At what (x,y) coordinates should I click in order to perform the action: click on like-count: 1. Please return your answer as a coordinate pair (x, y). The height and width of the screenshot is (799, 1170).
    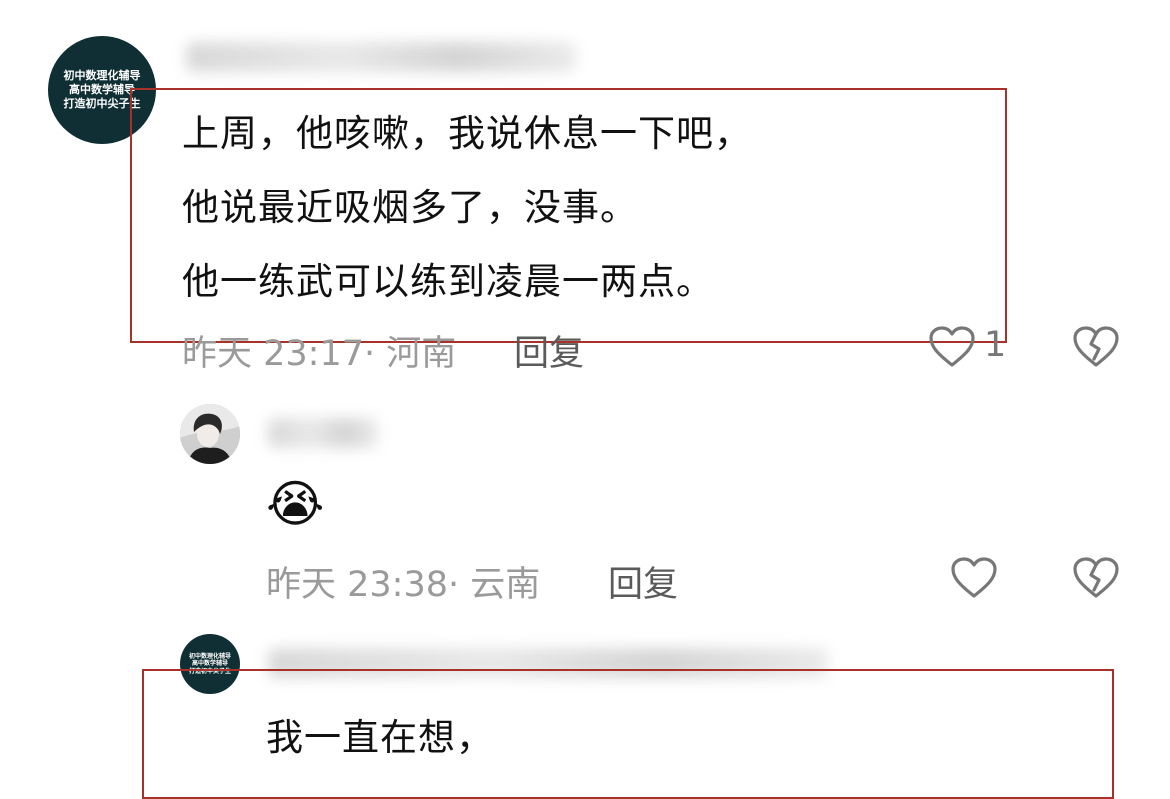
    Looking at the image, I should click on (995, 345).